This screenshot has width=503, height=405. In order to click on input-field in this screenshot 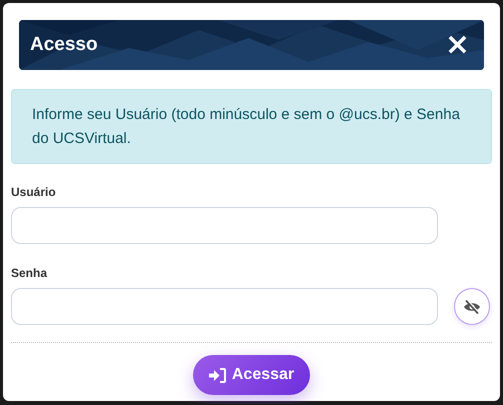, I will do `click(224, 225)`.